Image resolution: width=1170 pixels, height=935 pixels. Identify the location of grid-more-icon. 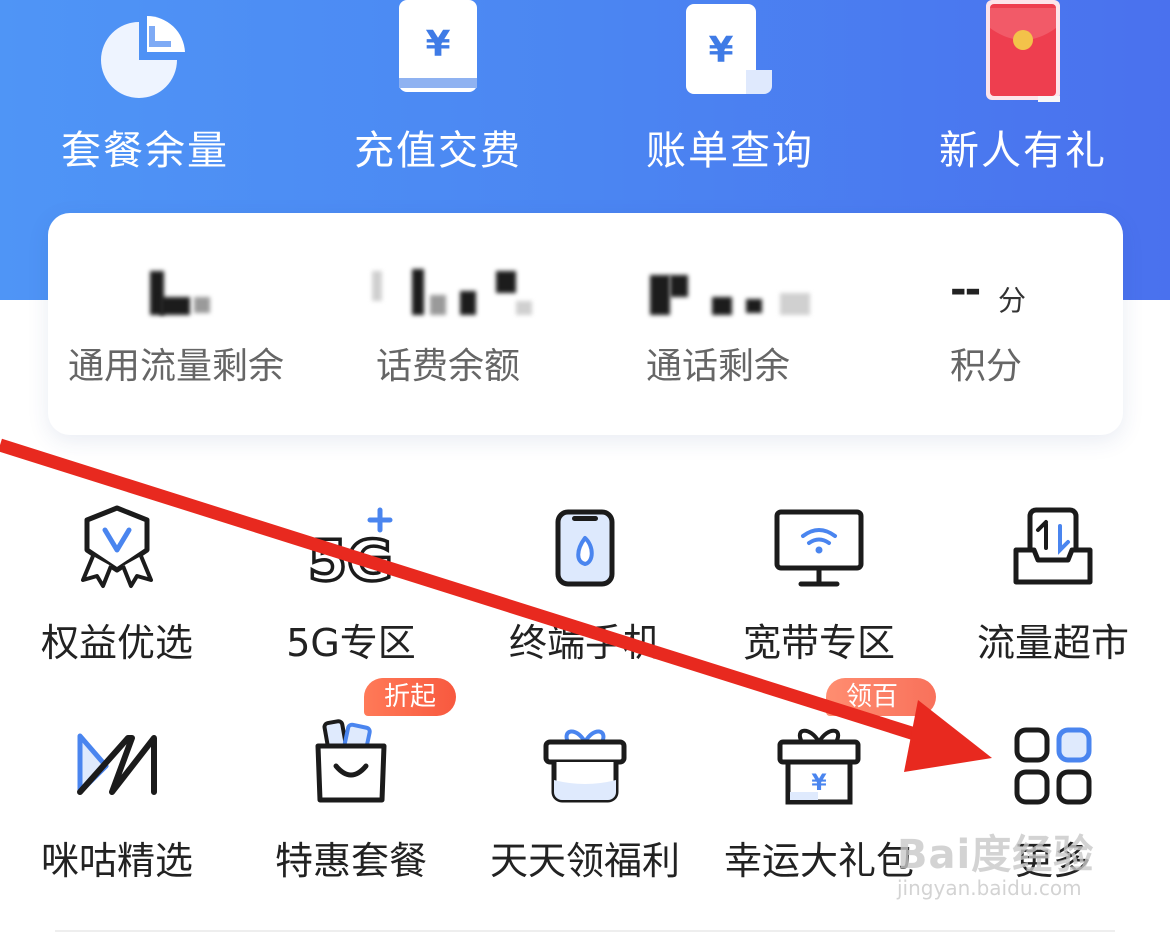
(1053, 766).